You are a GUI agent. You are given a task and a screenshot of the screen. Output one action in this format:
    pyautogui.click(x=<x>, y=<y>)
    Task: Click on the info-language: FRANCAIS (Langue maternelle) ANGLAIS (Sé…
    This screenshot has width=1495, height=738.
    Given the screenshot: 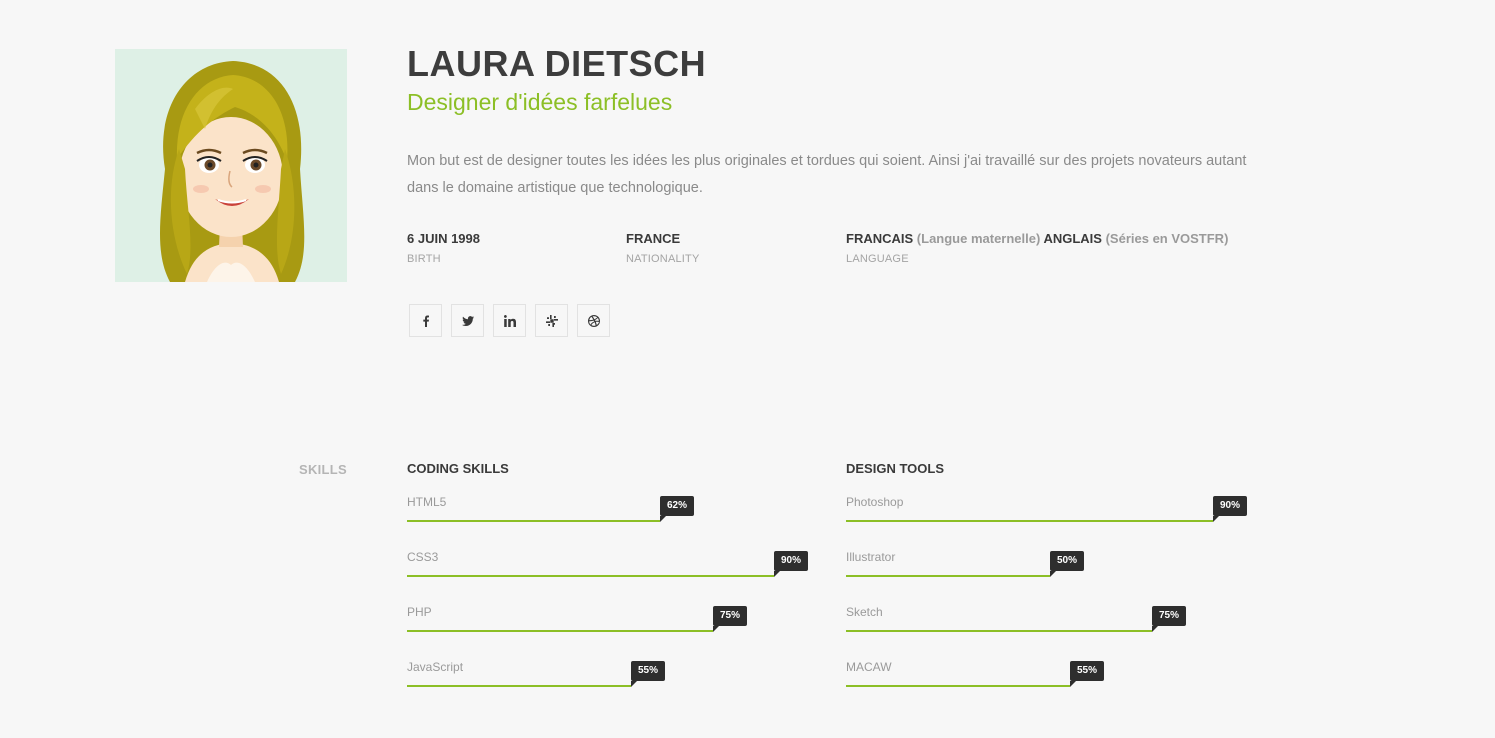 What is the action you would take?
    pyautogui.click(x=1037, y=248)
    